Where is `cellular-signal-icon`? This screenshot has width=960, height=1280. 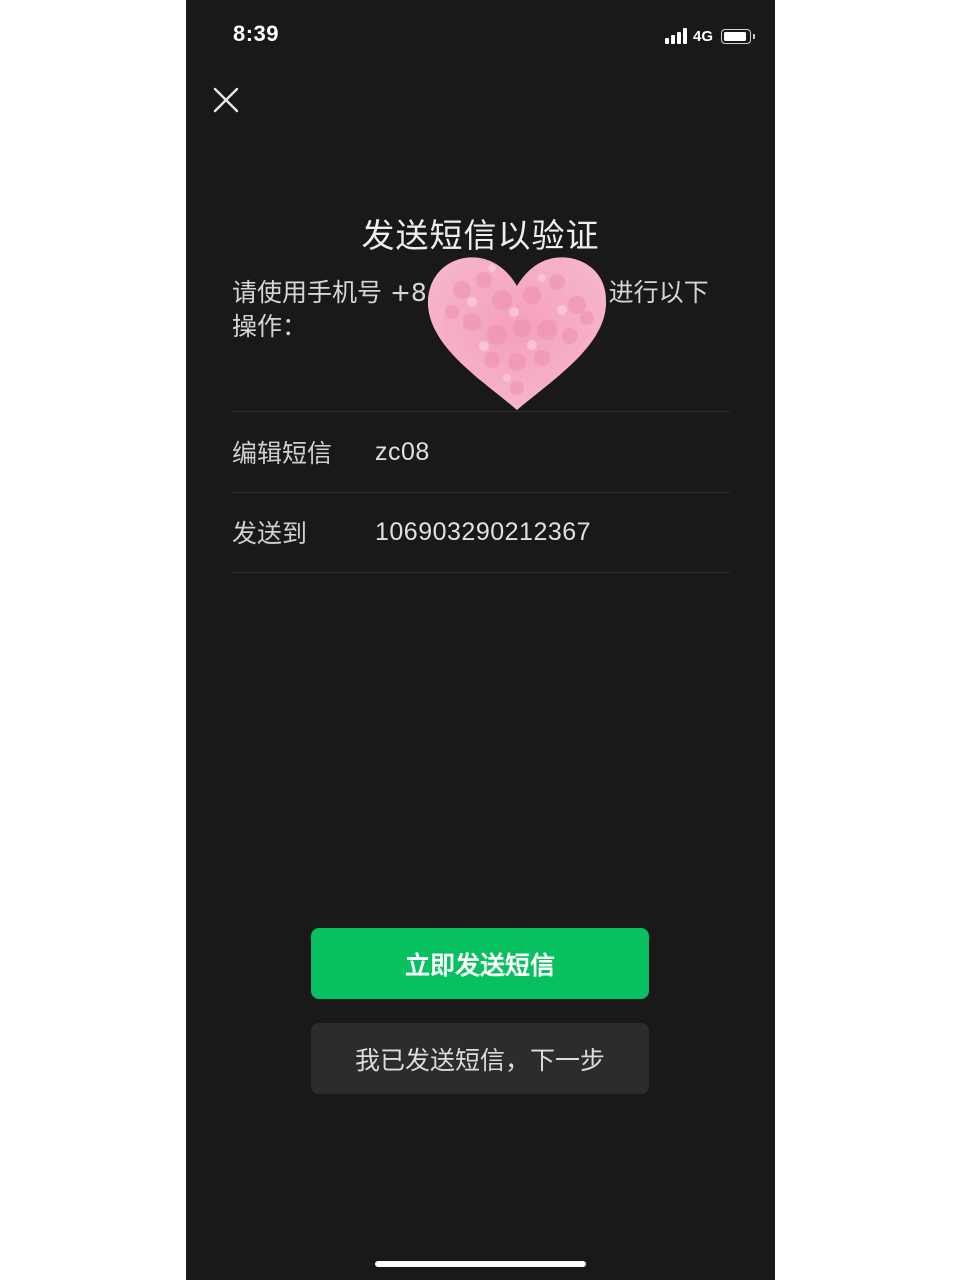 cellular-signal-icon is located at coordinates (675, 36).